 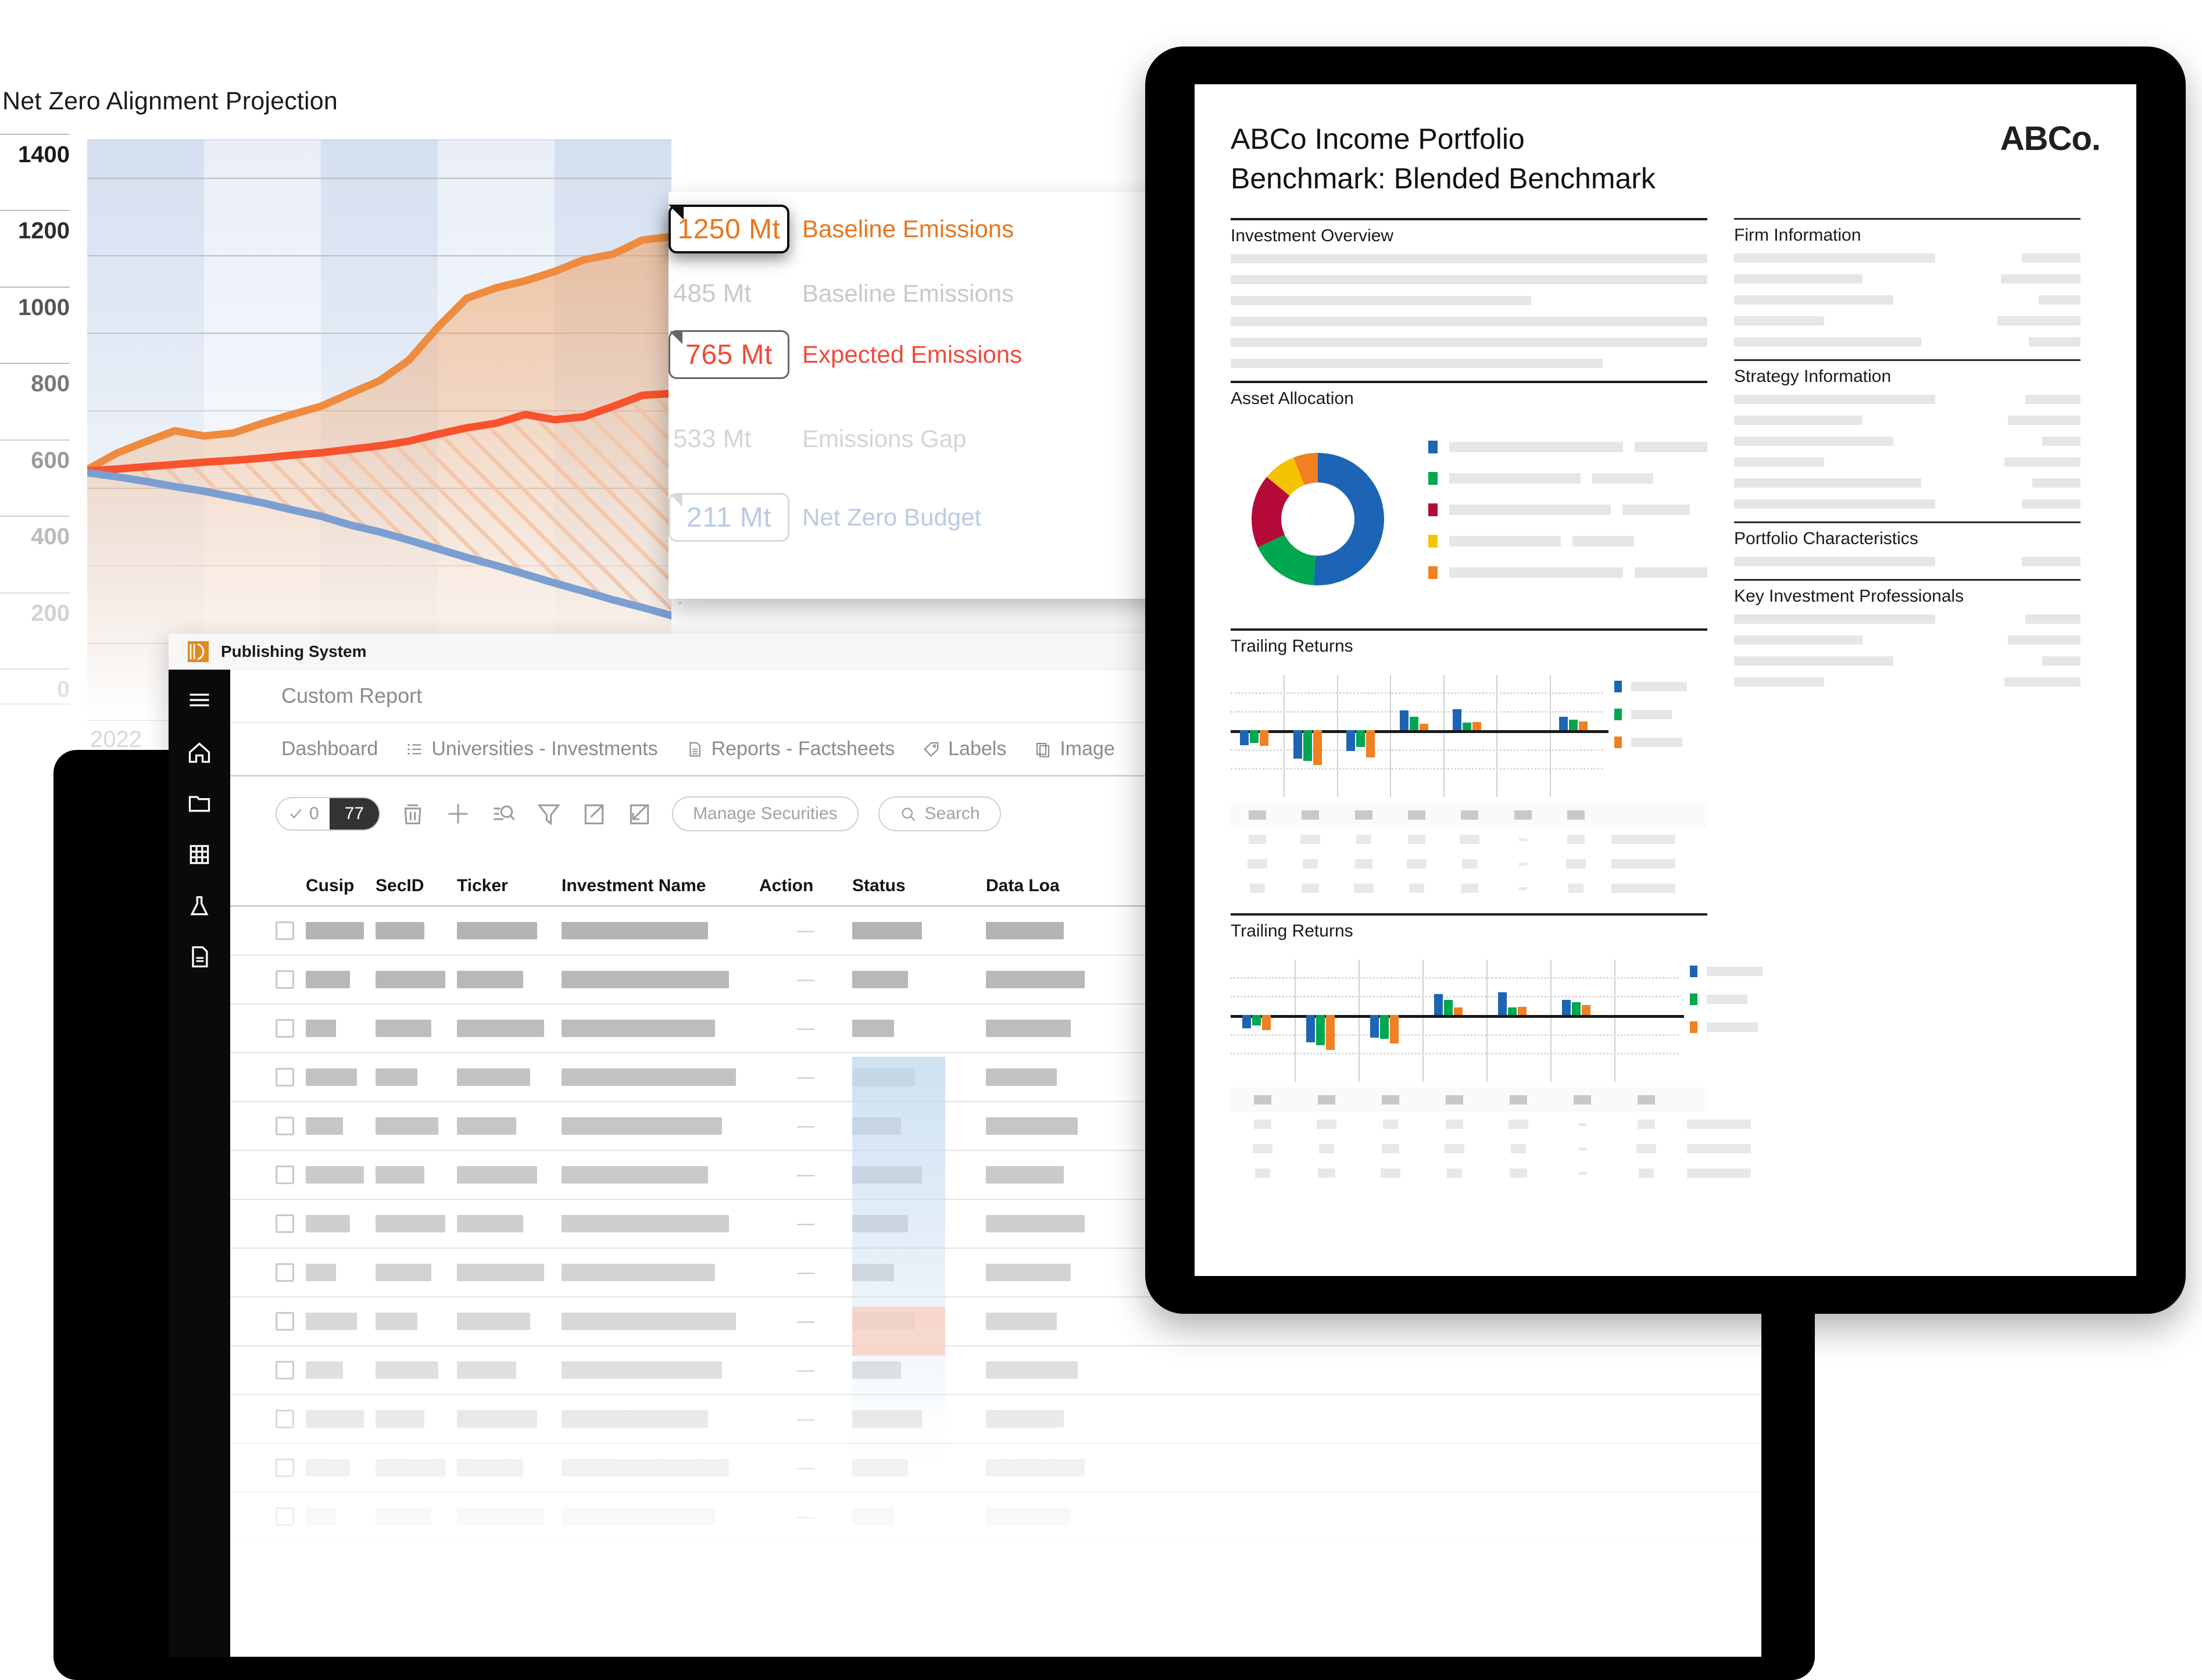 I want to click on tag-icon, so click(x=931, y=750).